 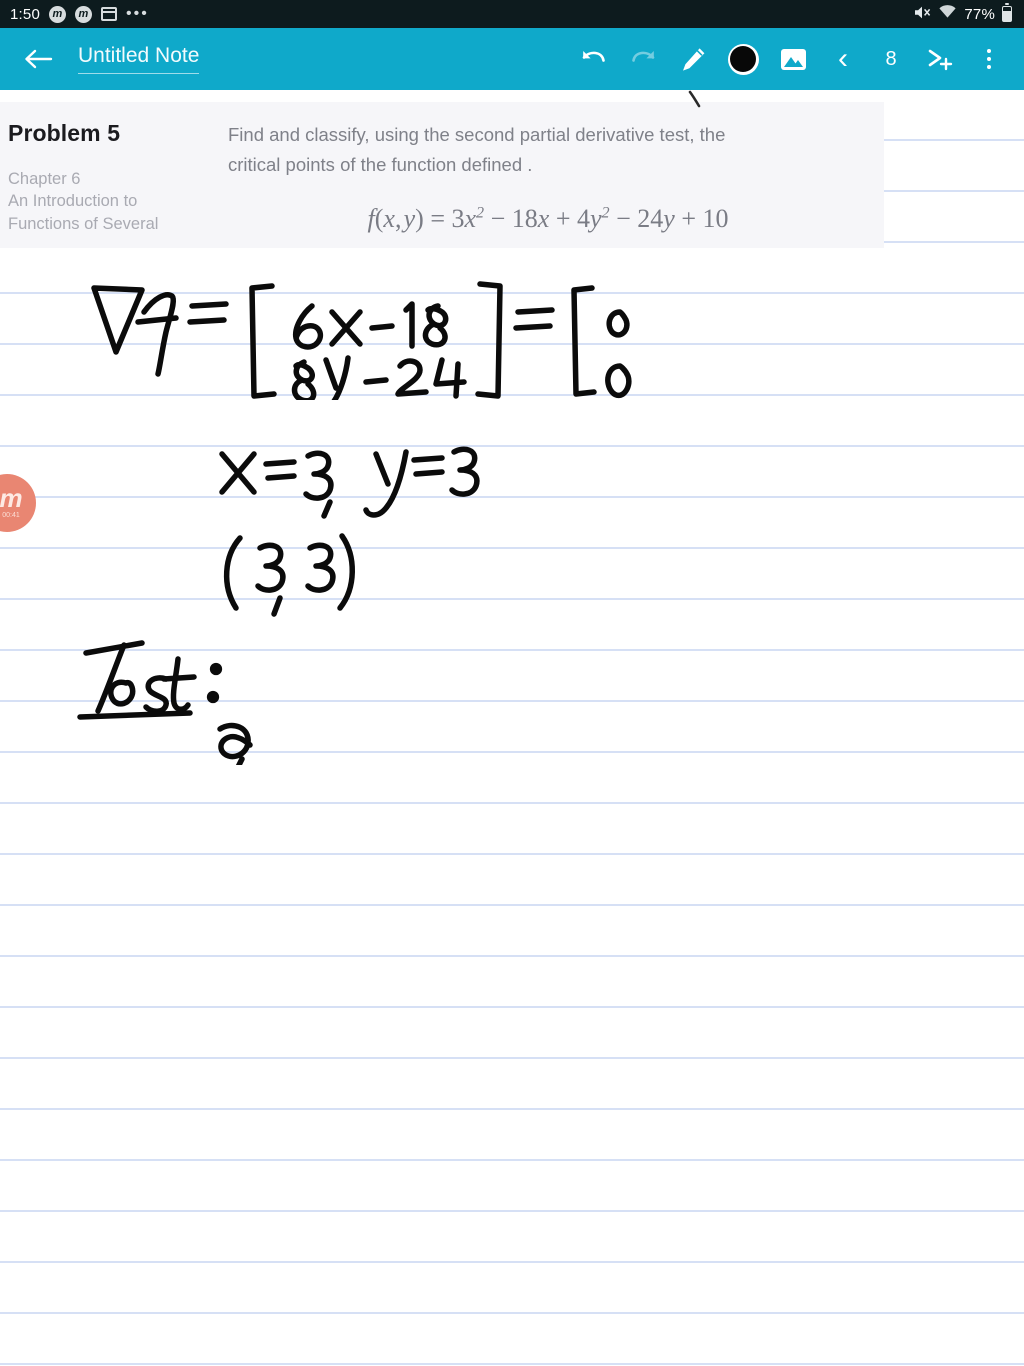 What do you see at coordinates (11, 498) in the screenshot?
I see `recording-app-logo: m` at bounding box center [11, 498].